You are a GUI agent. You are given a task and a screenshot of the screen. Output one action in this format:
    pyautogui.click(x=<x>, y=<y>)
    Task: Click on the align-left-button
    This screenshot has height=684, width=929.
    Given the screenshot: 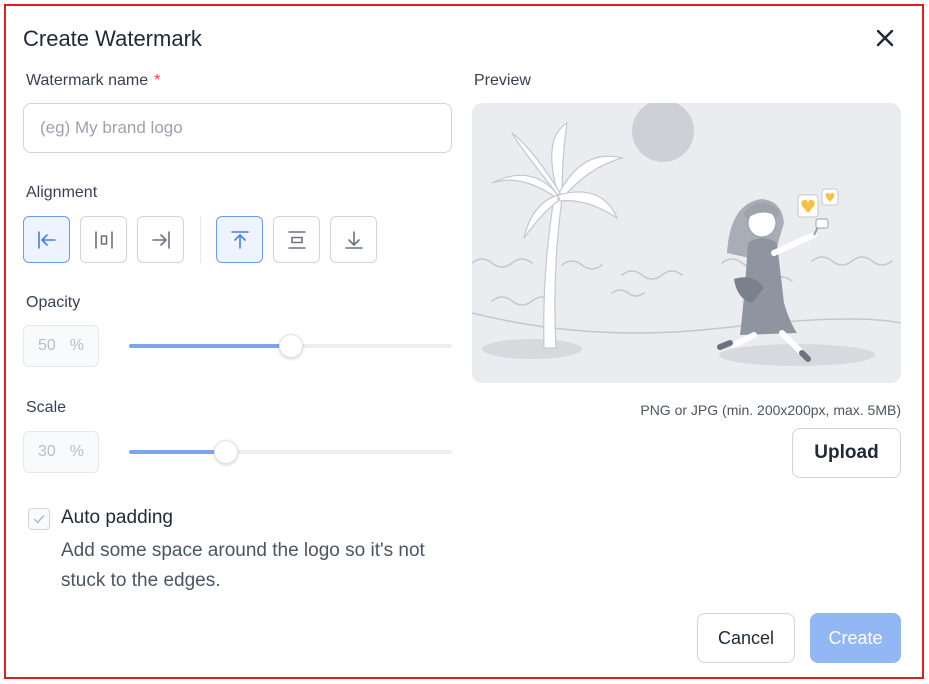 What is the action you would take?
    pyautogui.click(x=46, y=239)
    